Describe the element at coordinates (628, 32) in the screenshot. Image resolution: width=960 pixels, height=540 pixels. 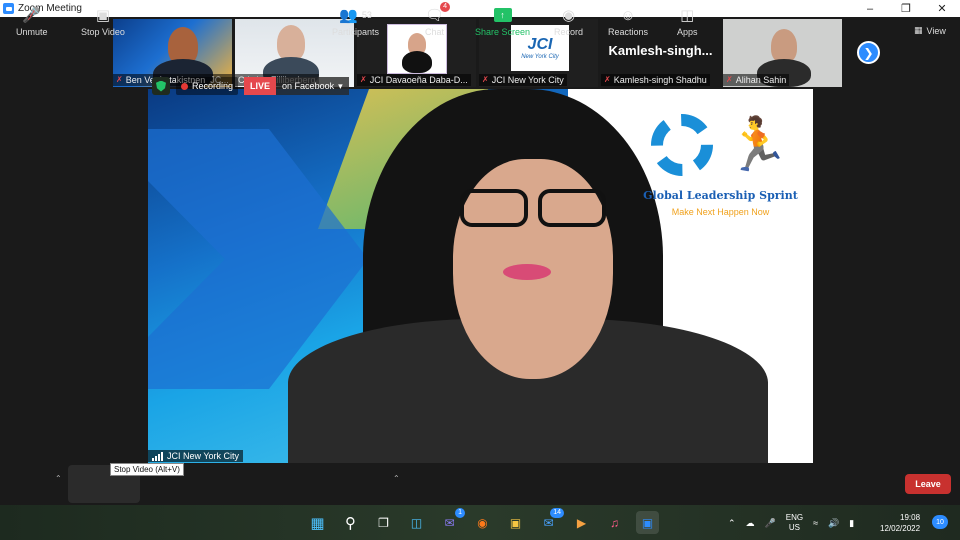
I see `reactions-label: Reactions` at that location.